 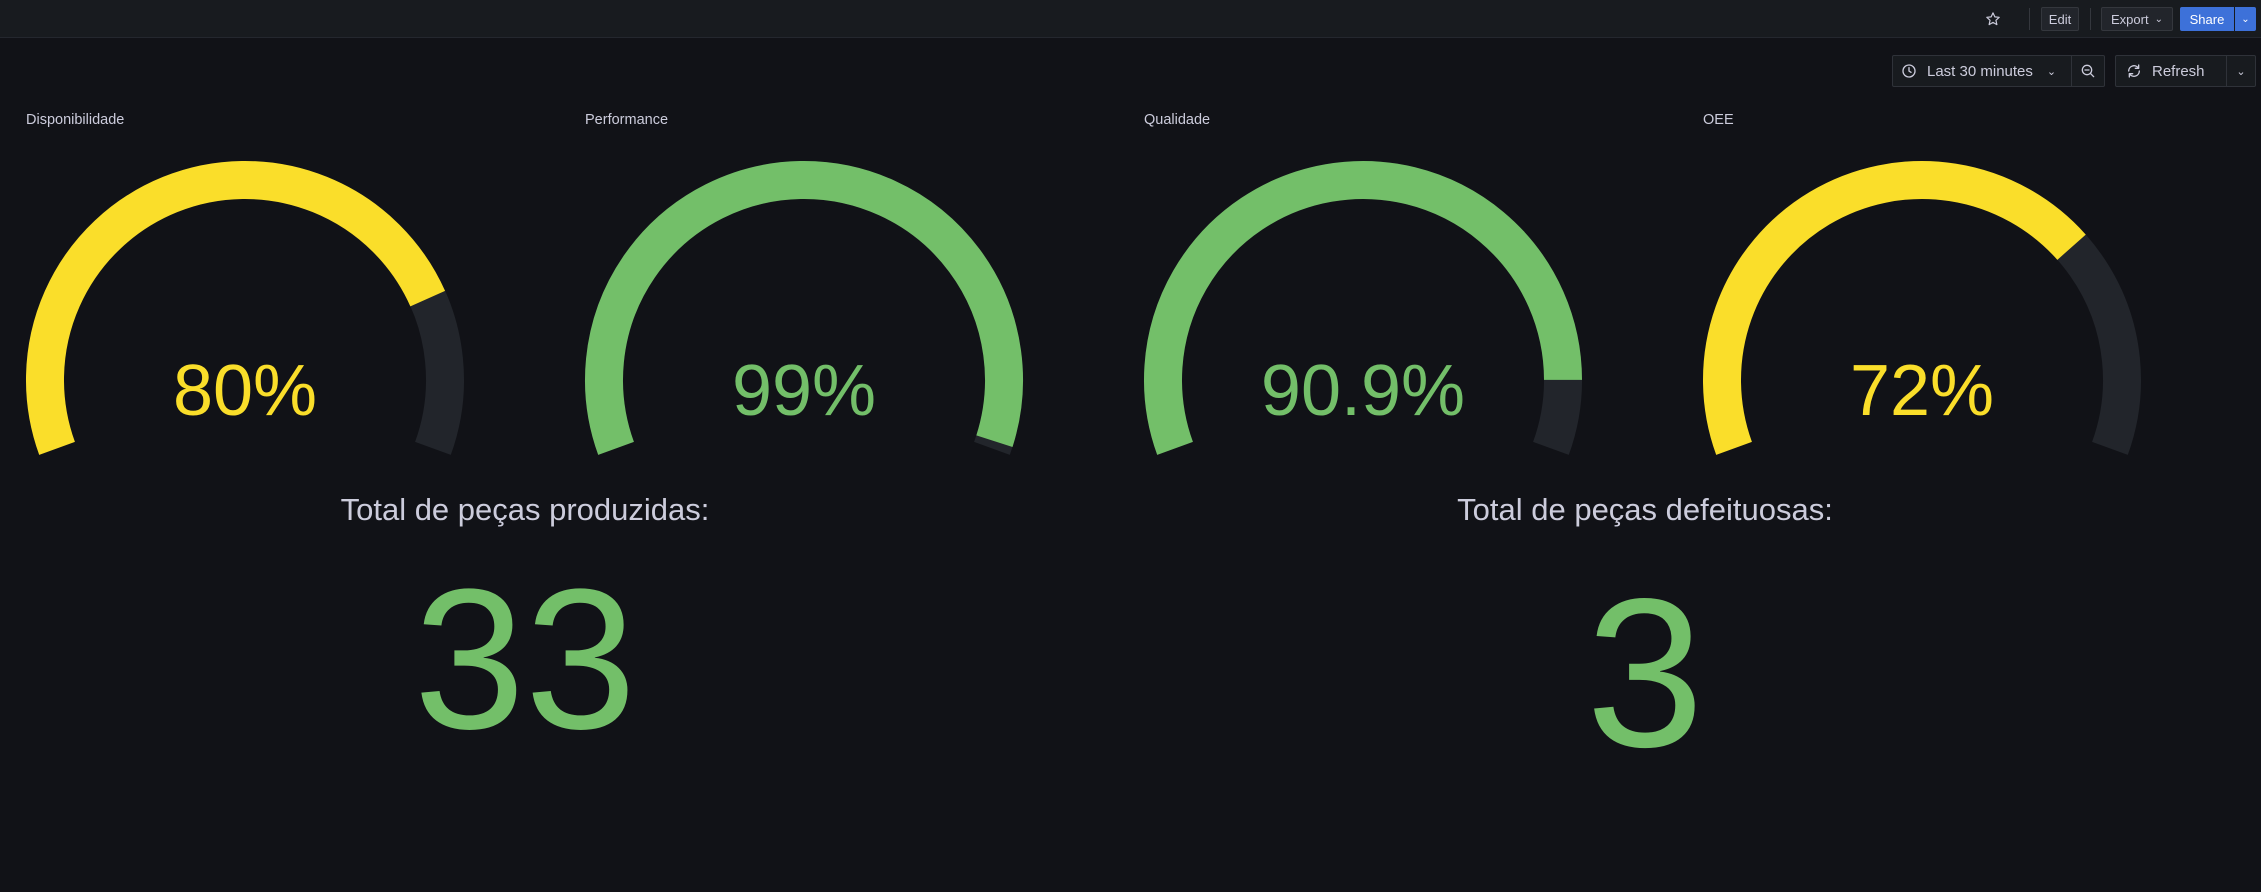 I want to click on gauge-title: OEE, so click(x=1718, y=120).